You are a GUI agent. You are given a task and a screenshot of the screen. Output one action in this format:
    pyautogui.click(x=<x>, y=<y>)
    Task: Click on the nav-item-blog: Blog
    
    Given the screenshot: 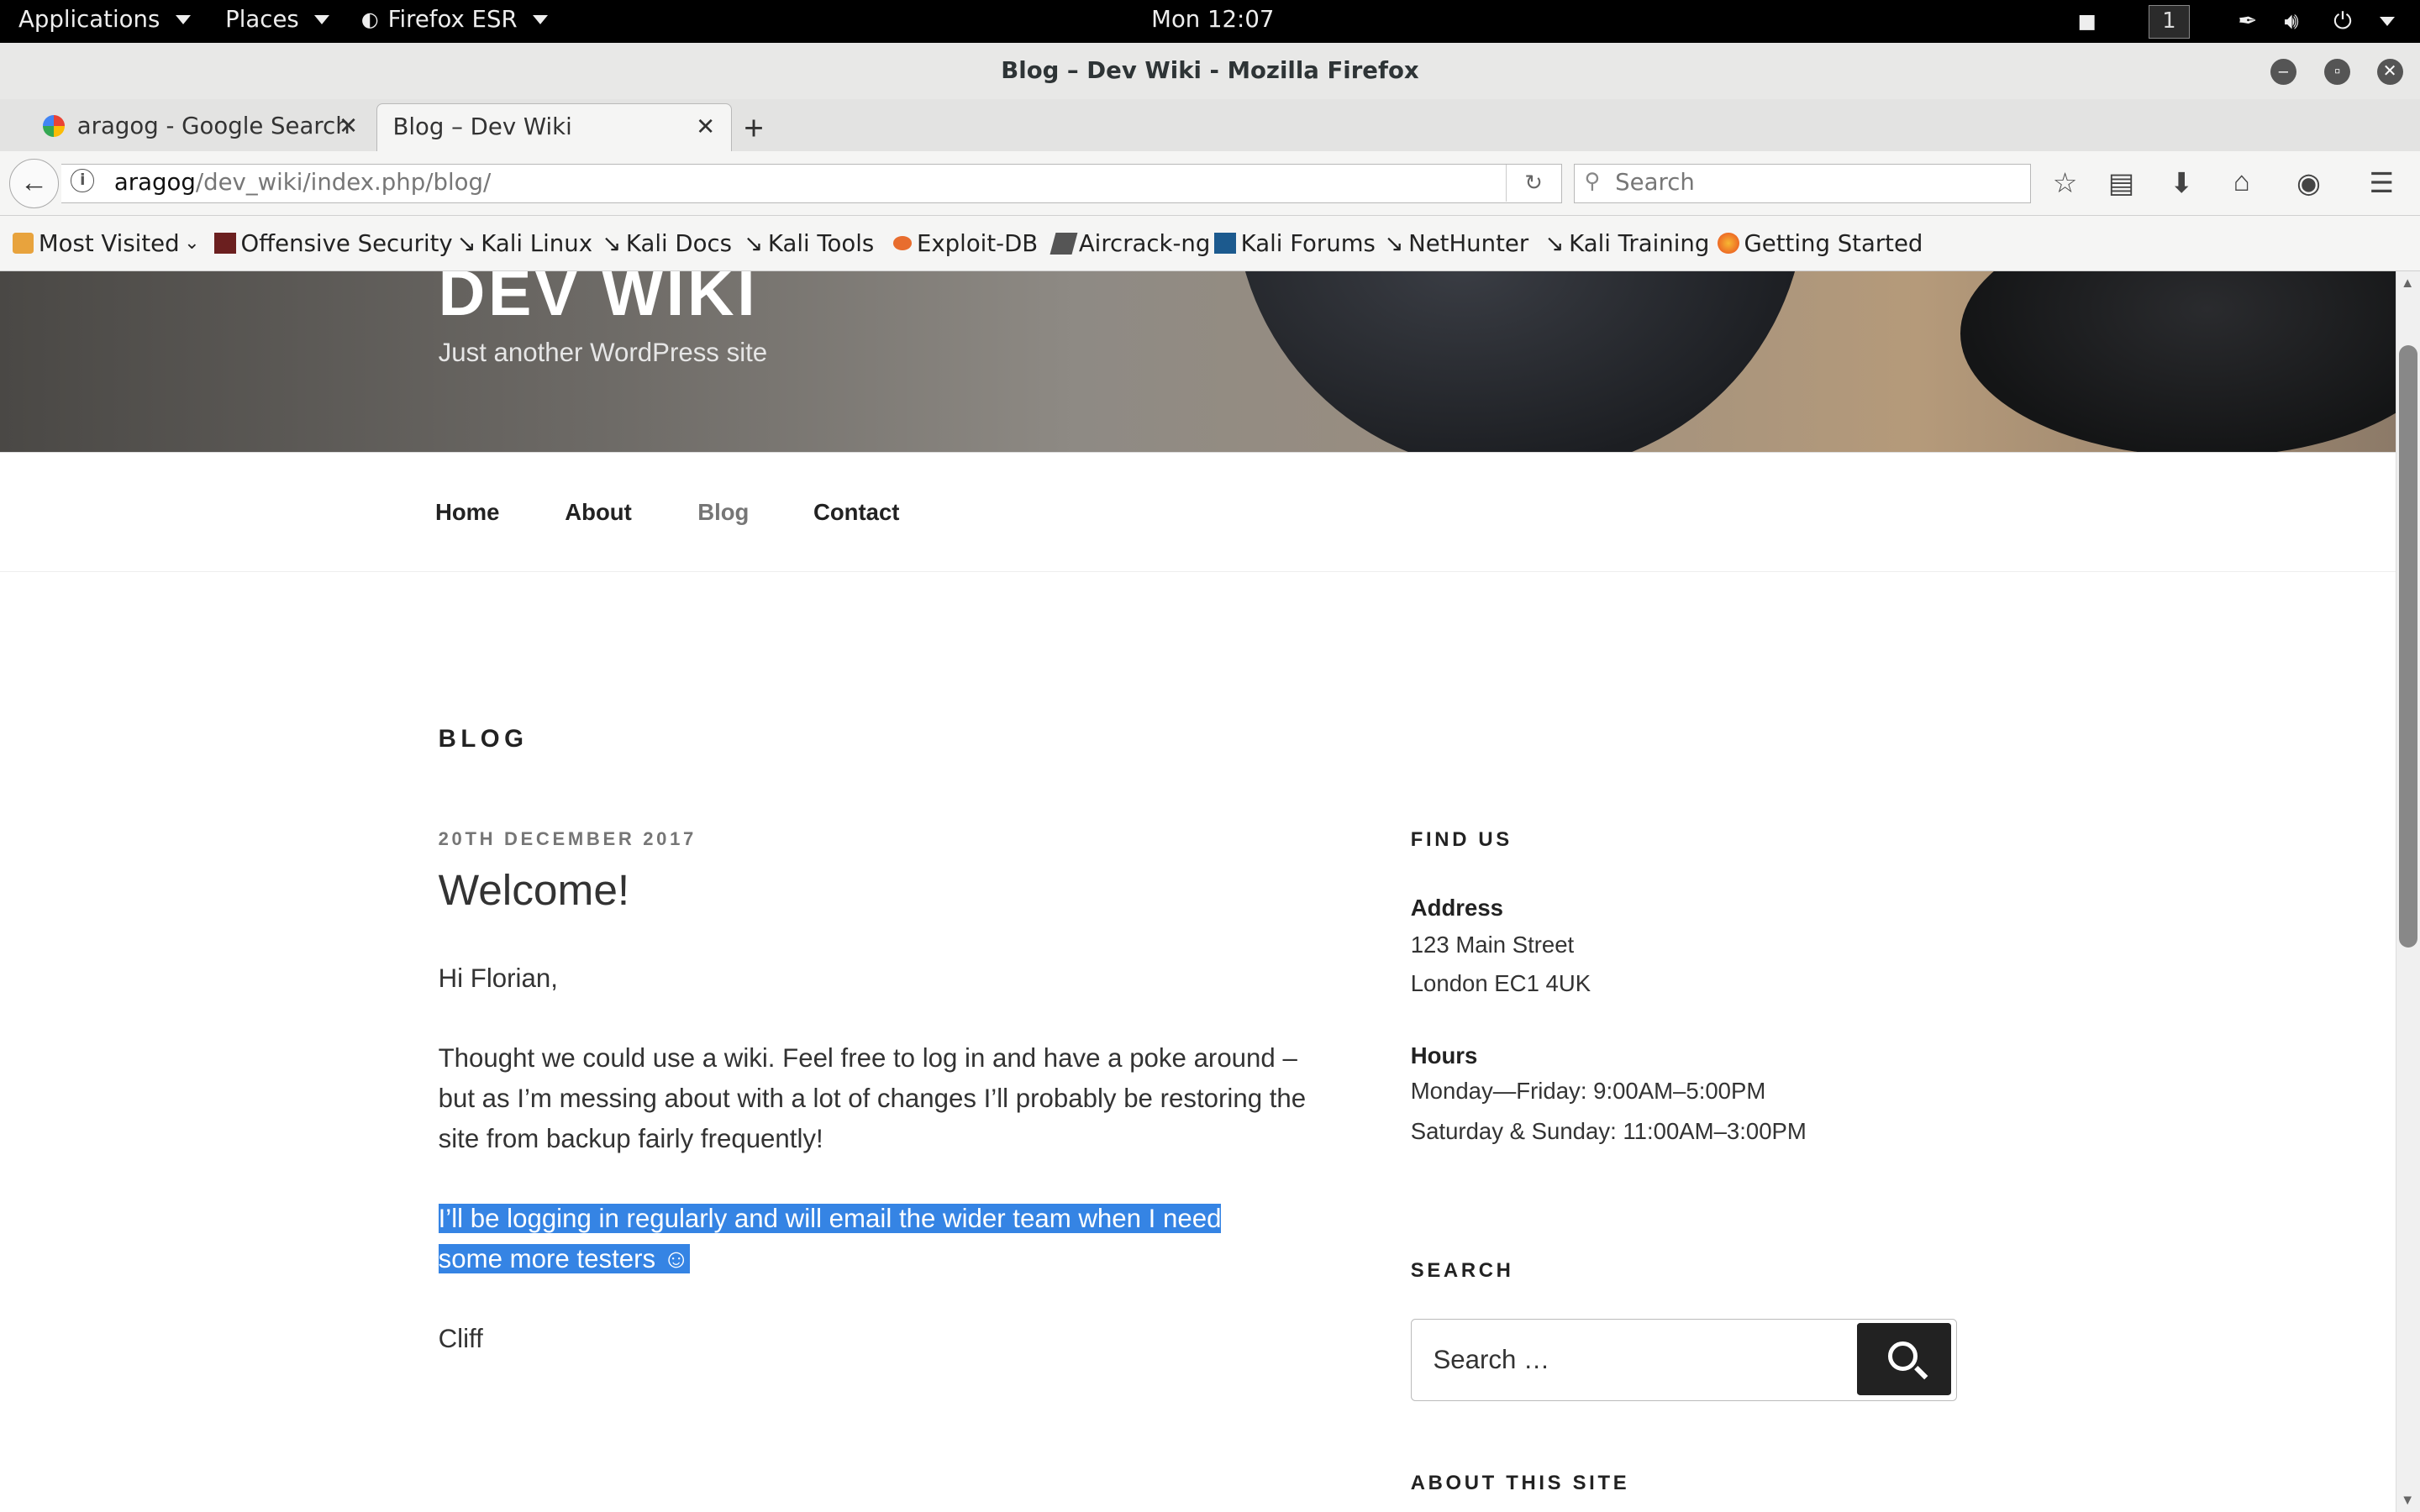 What is the action you would take?
    pyautogui.click(x=723, y=512)
    